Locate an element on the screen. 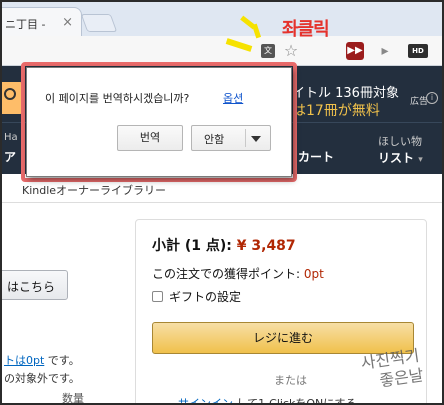 This screenshot has height=405, width=444. points-link: トは0pt is located at coordinates (24, 360).